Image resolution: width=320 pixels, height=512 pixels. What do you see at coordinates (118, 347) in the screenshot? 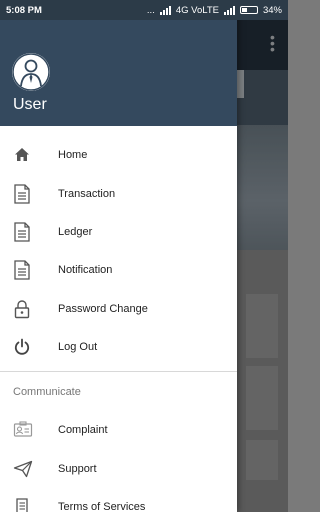
I see `menu-item-log-out: Log Out` at bounding box center [118, 347].